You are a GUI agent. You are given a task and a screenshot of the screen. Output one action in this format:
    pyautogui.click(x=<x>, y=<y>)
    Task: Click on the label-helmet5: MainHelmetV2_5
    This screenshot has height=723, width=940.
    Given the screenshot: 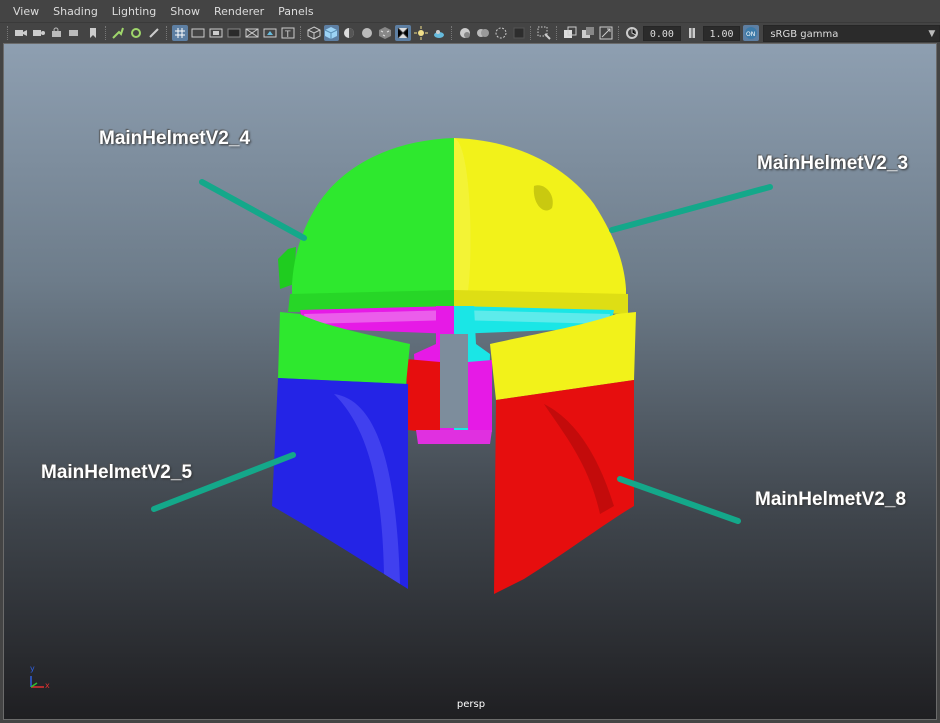 What is the action you would take?
    pyautogui.click(x=117, y=472)
    